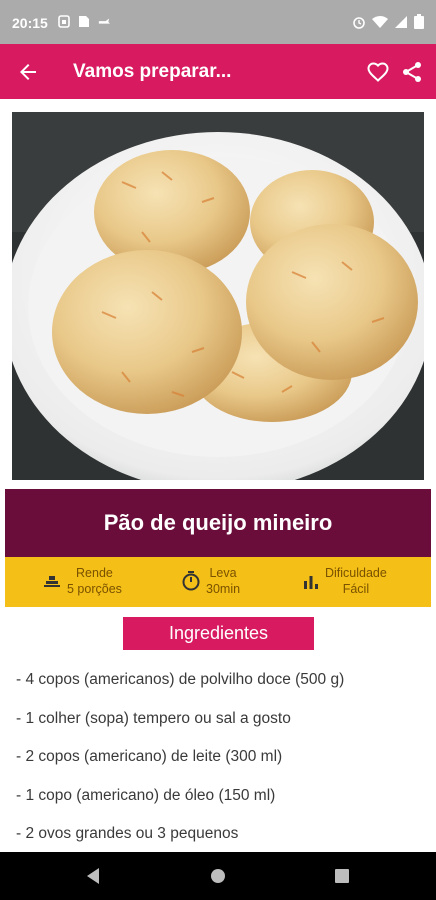  What do you see at coordinates (28, 72) in the screenshot?
I see `back-arrow-icon` at bounding box center [28, 72].